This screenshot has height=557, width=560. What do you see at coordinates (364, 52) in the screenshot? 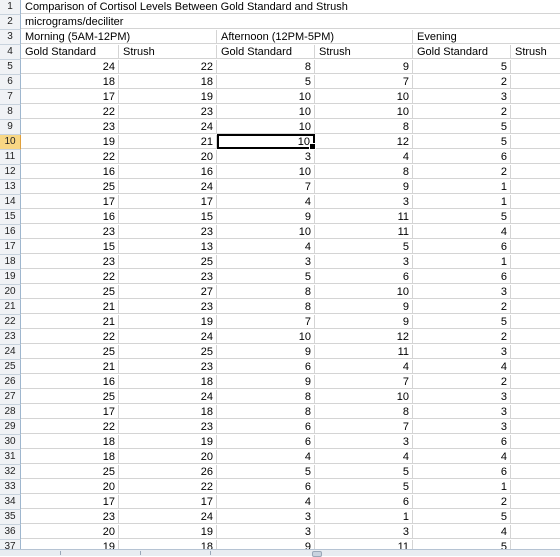
I see `column-header-strush: Strush` at bounding box center [364, 52].